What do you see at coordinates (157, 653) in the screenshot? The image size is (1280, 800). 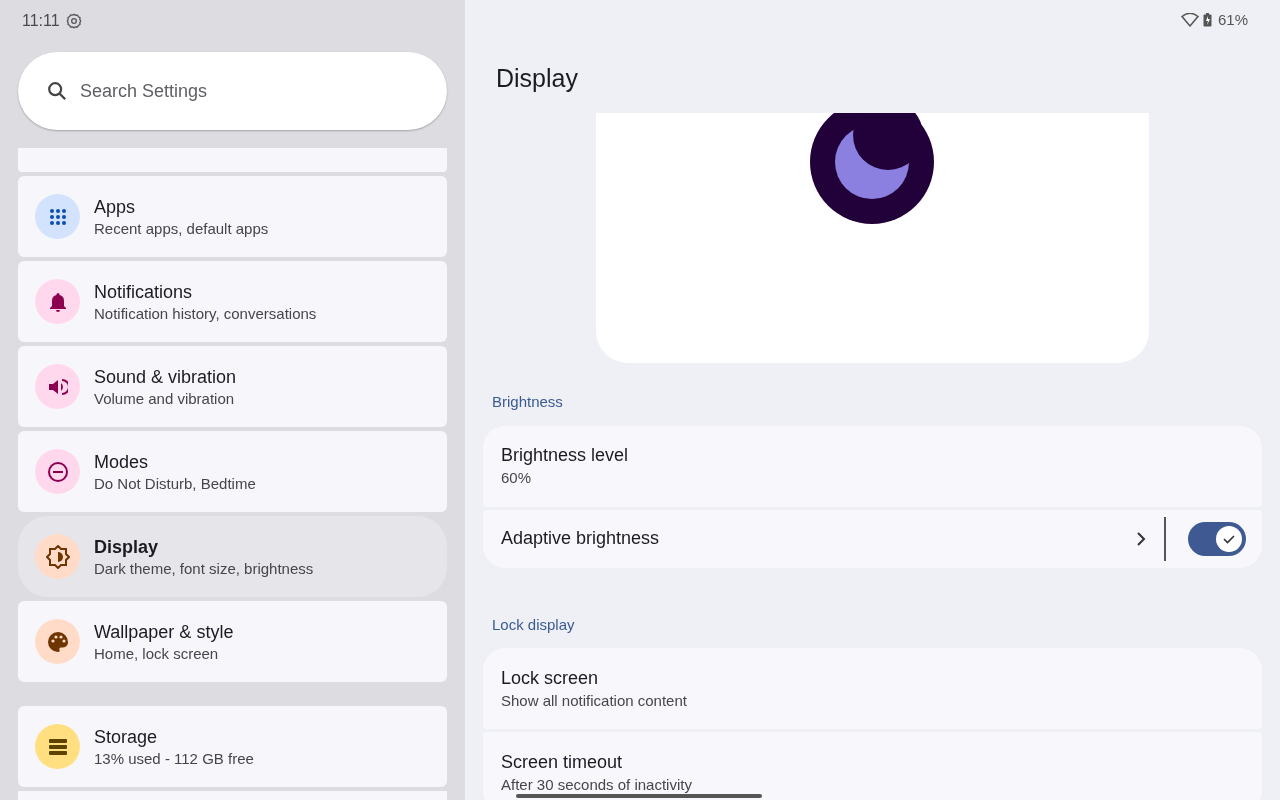 I see `item-subtitle: Home, lock screen` at bounding box center [157, 653].